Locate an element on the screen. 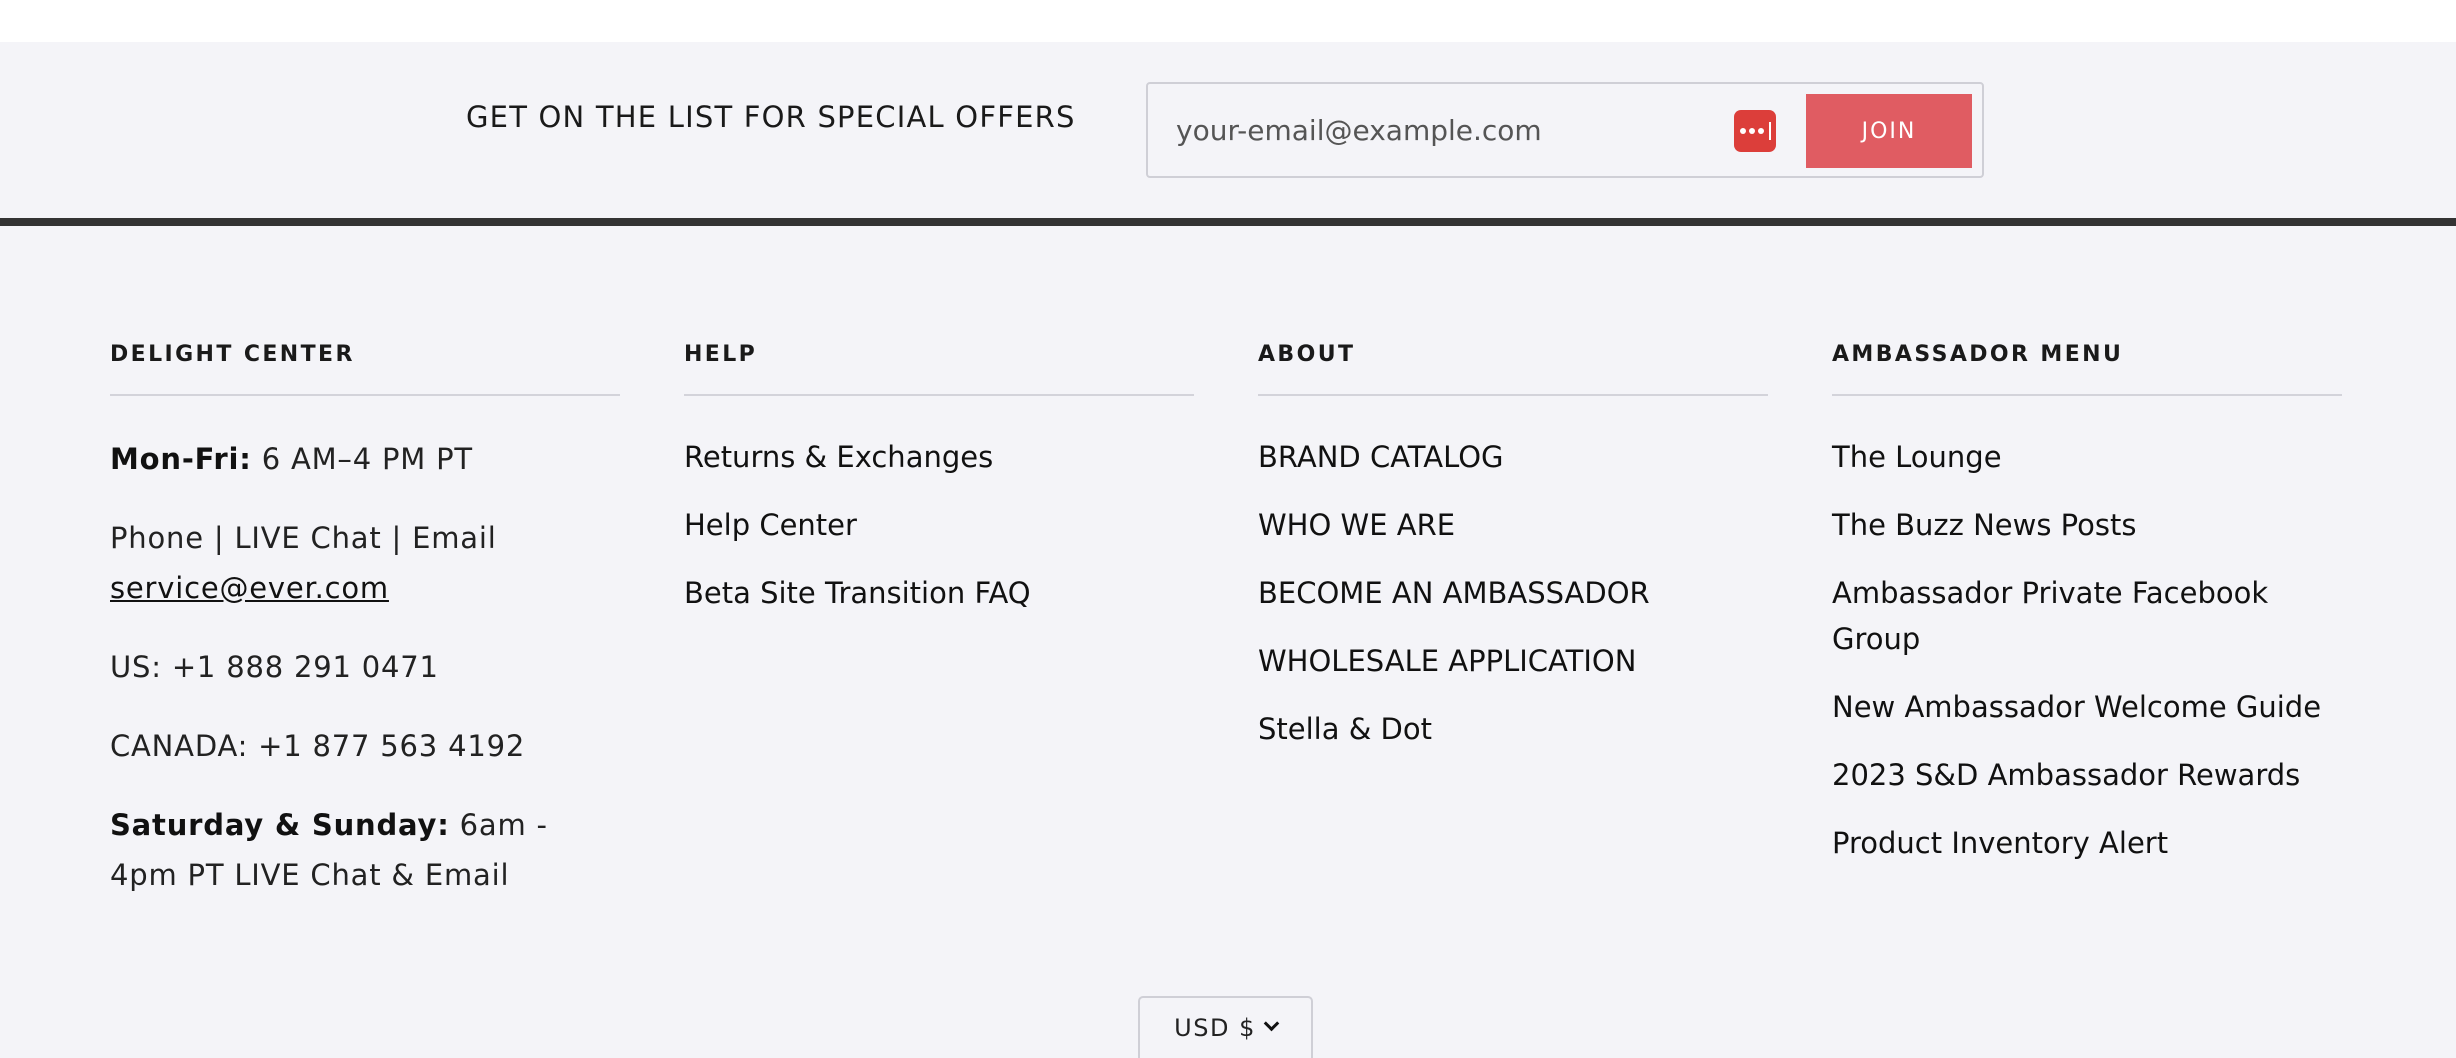  list-item: Beta Site Transition FAQ is located at coordinates (939, 593).